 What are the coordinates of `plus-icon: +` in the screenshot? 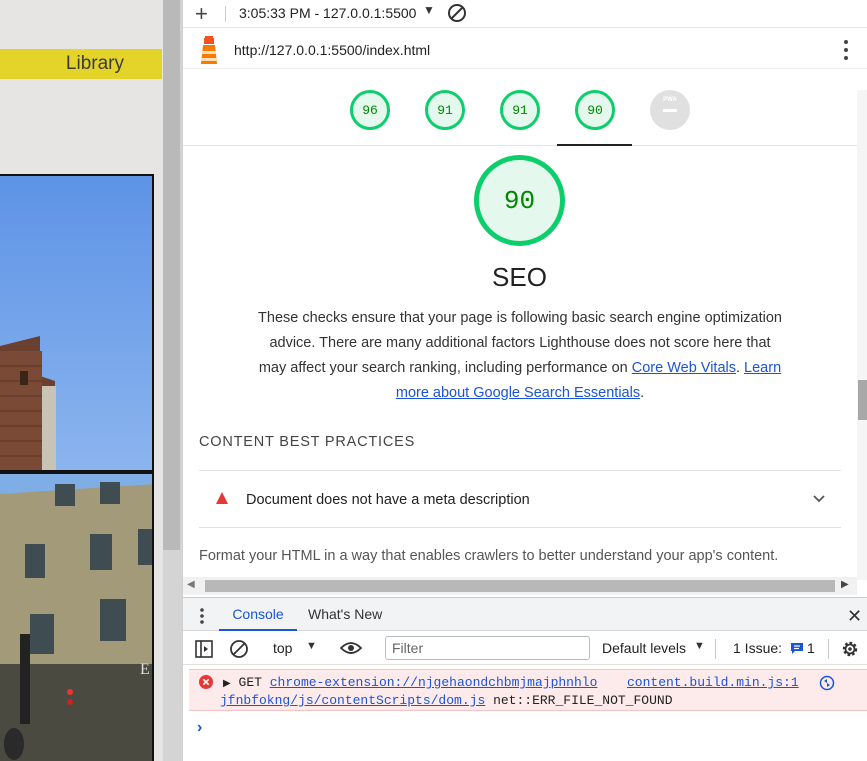 It's located at (201, 14).